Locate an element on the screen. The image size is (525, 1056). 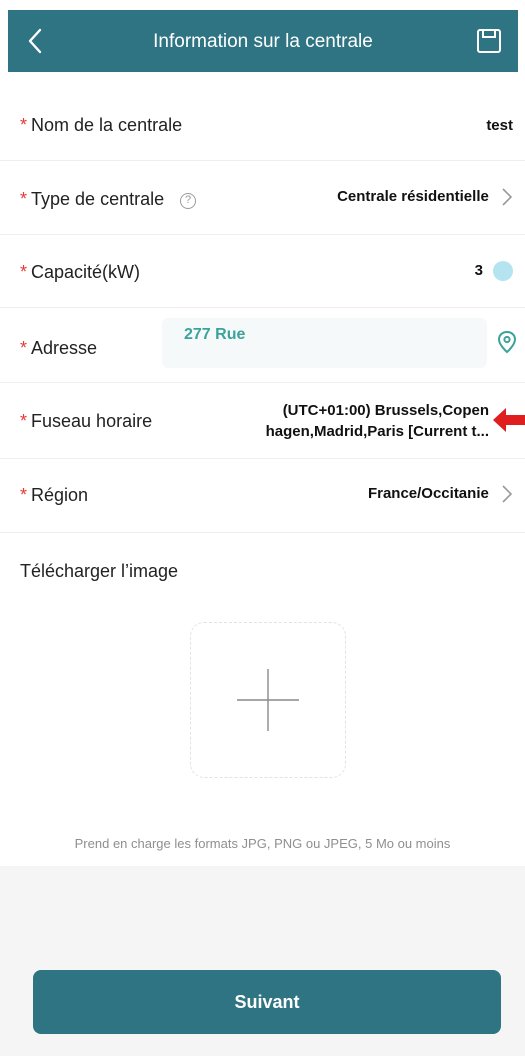
plus-icon is located at coordinates (268, 700).